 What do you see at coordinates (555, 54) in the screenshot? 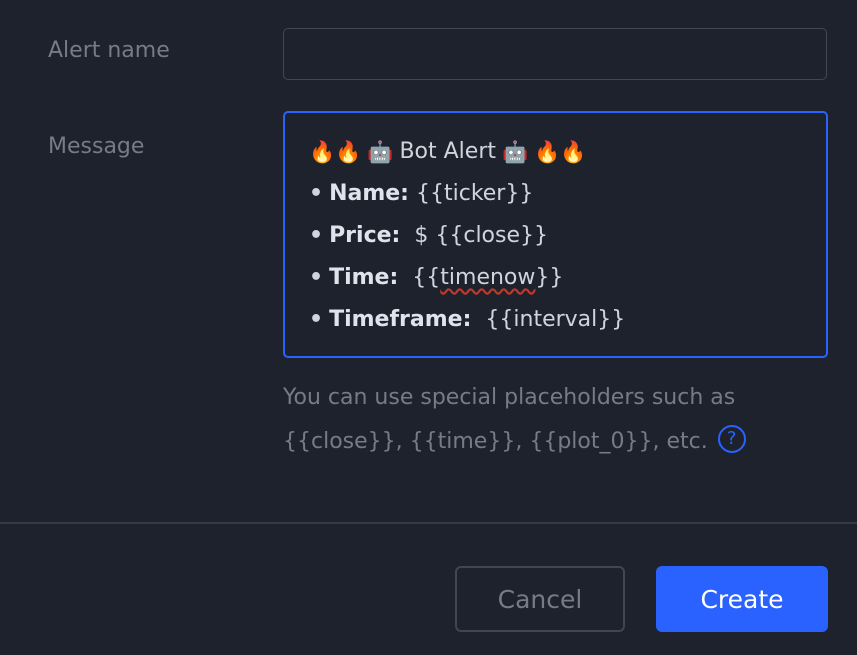
I see `alert-name-input` at bounding box center [555, 54].